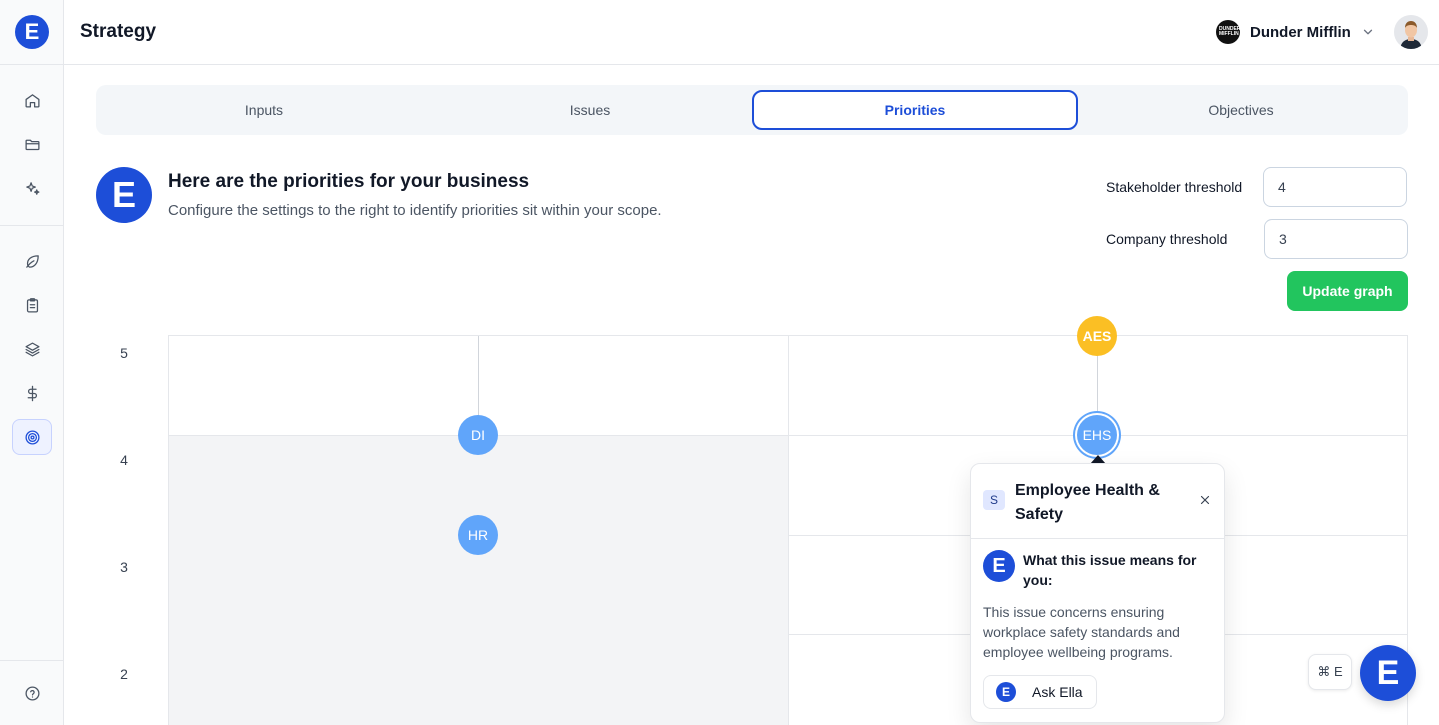  Describe the element at coordinates (1228, 32) in the screenshot. I see `org-logo: DUNDER MIFFLIN` at that location.